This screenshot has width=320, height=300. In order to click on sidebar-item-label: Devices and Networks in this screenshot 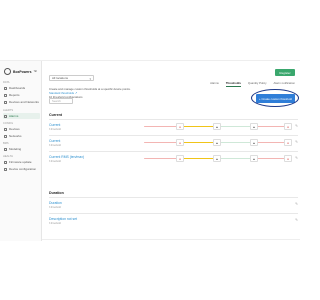, I will do `click(24, 102)`.